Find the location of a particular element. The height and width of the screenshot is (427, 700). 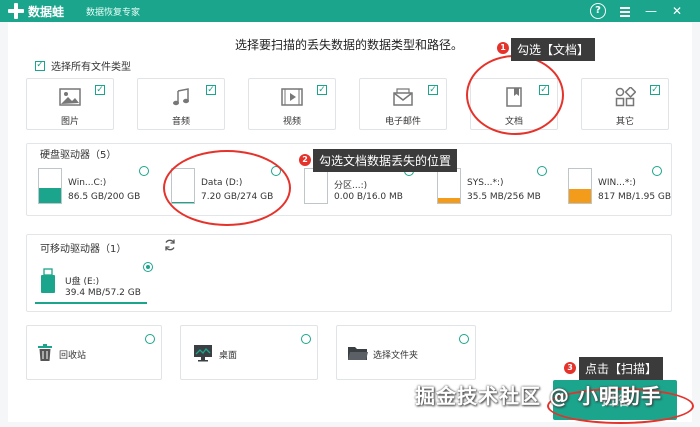

usb-drive-e: U盘 (E:) 39.4 MB/57.2 GB is located at coordinates (91, 282).